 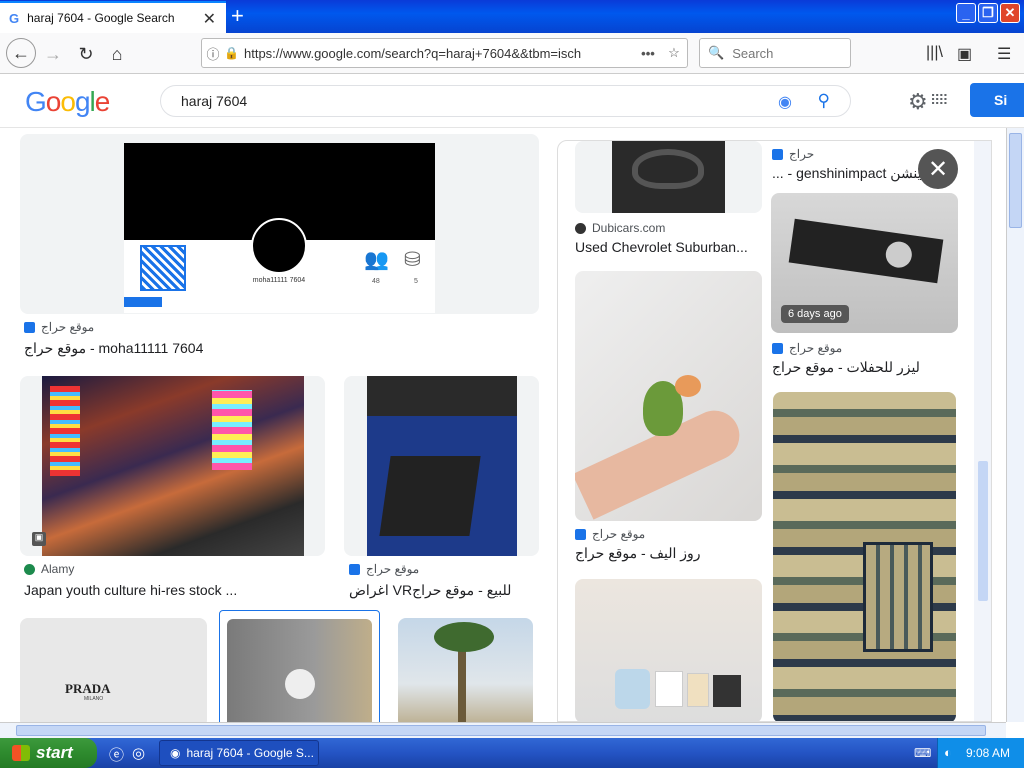 I want to click on alamy-favicon-icon, so click(x=29, y=569).